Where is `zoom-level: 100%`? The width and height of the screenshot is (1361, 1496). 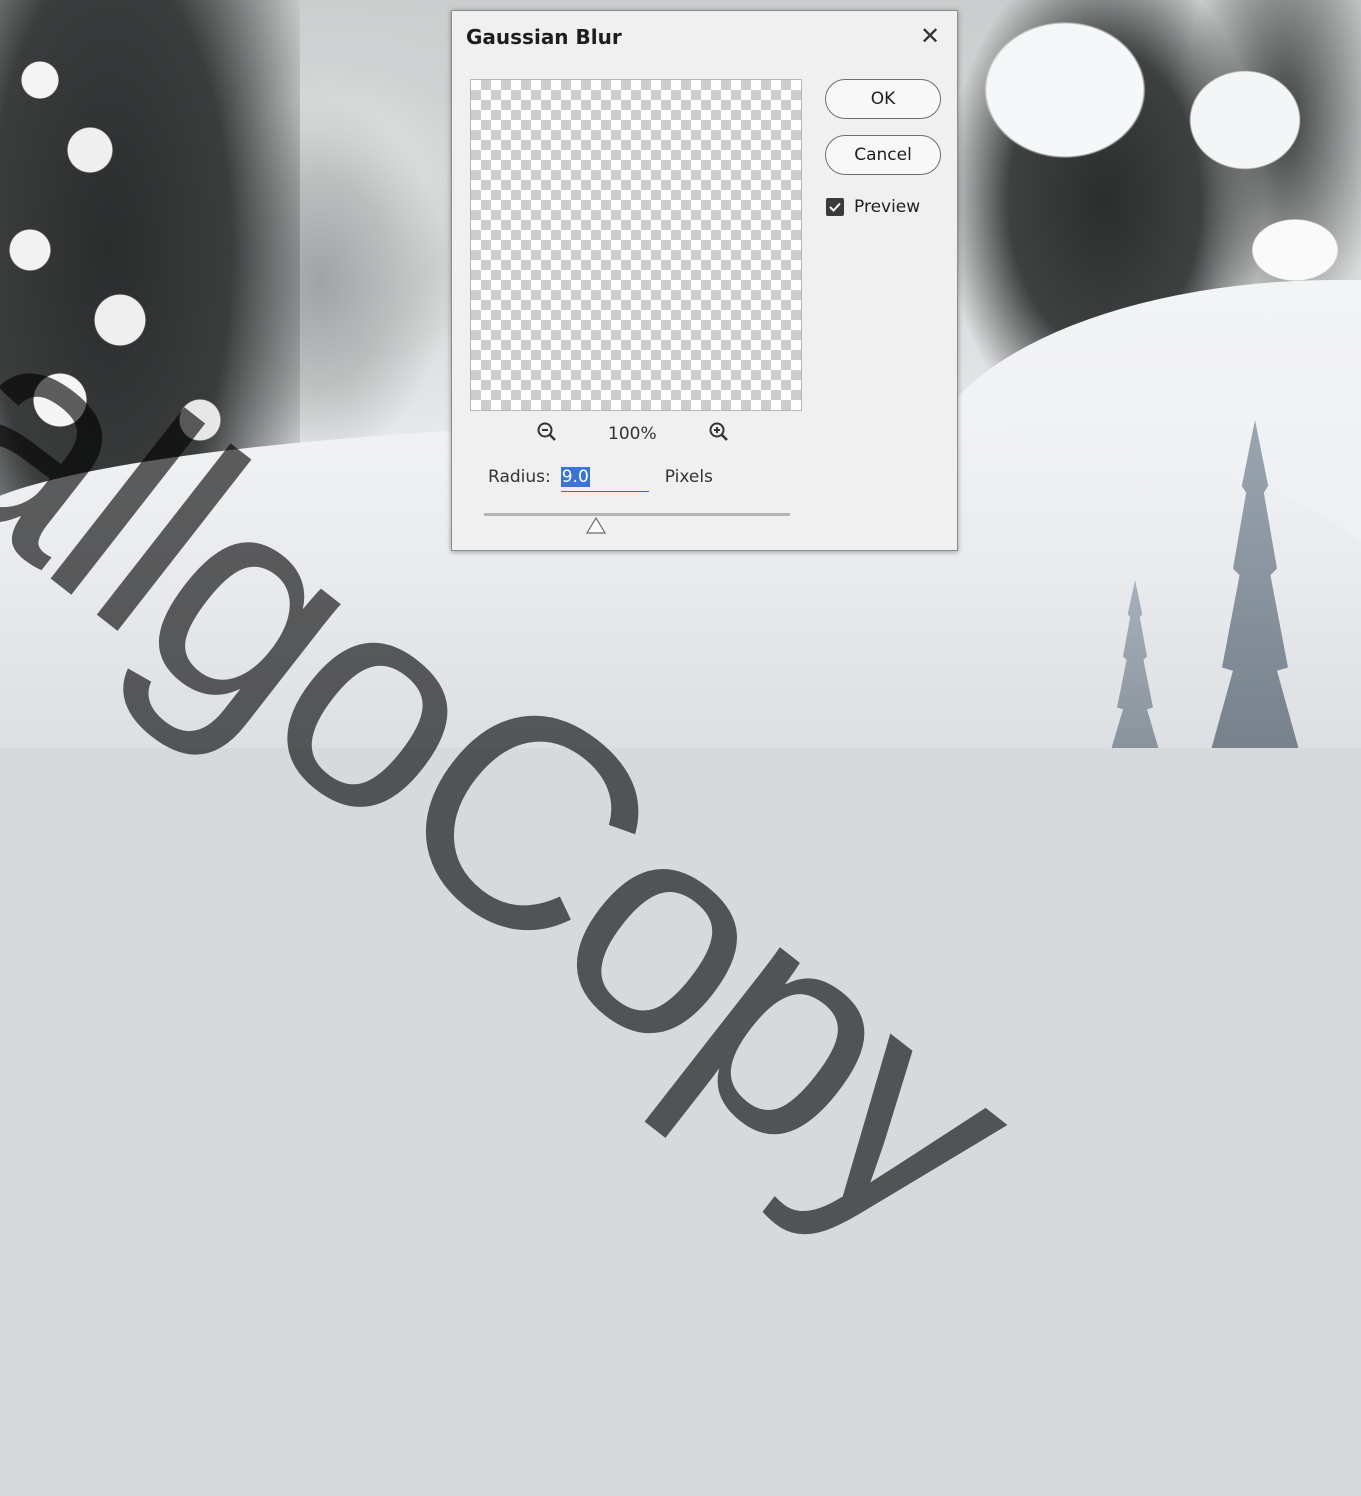 zoom-level: 100% is located at coordinates (632, 434).